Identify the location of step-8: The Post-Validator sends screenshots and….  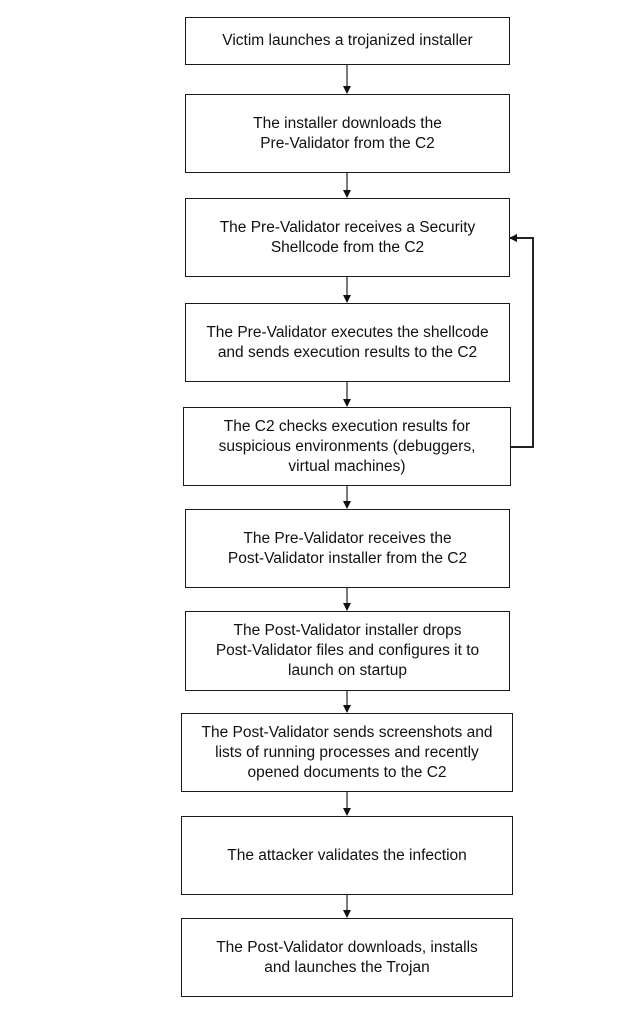
(347, 752).